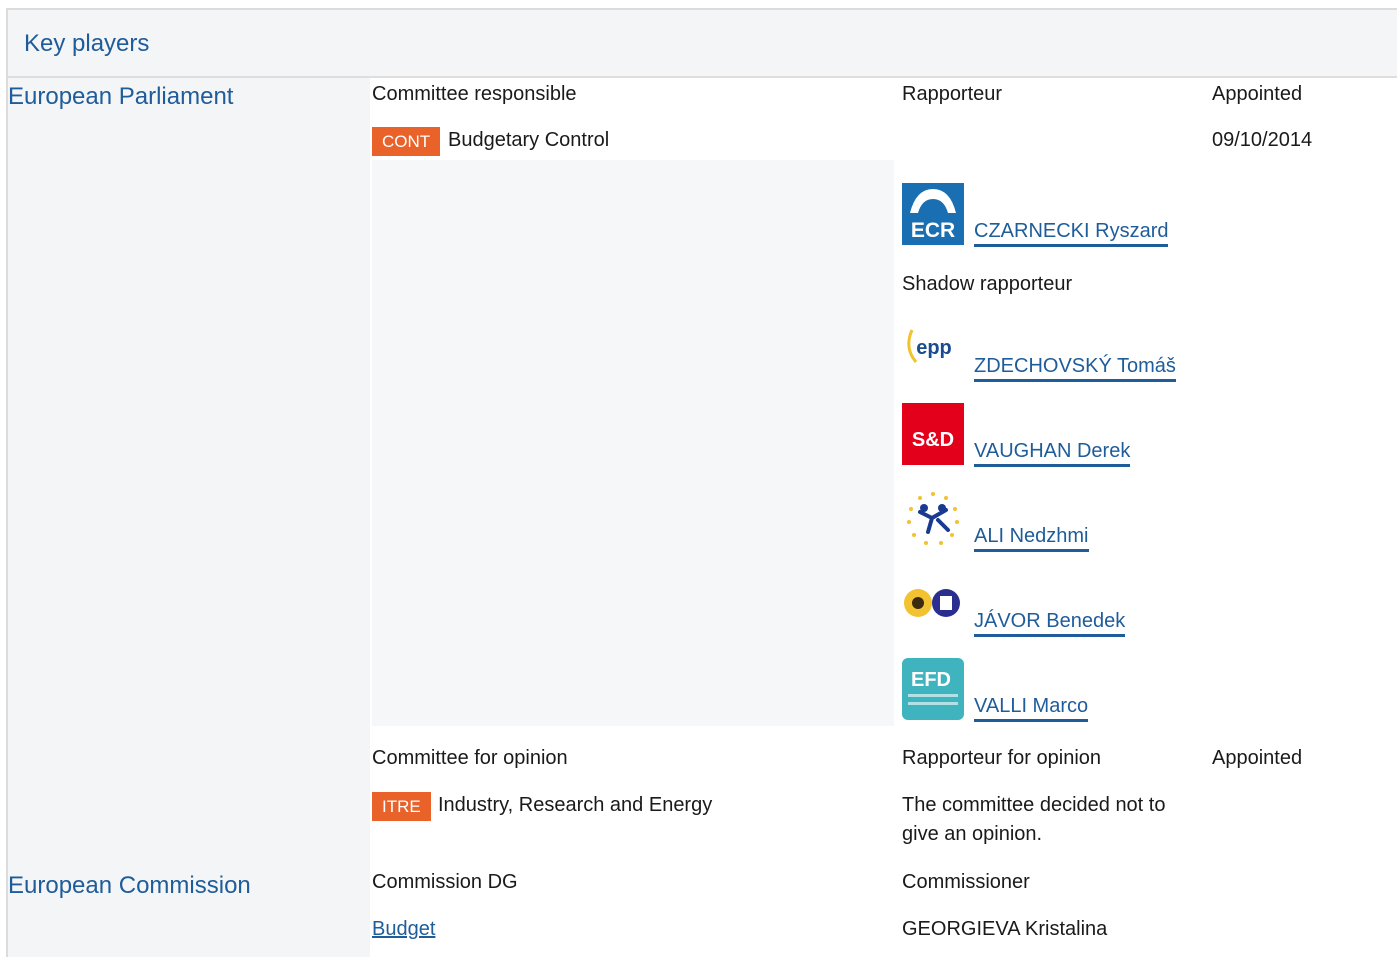 The width and height of the screenshot is (1397, 957). Describe the element at coordinates (1072, 605) in the screenshot. I see `shadow-rapporteur-entry: JÁVOR Benedek` at that location.